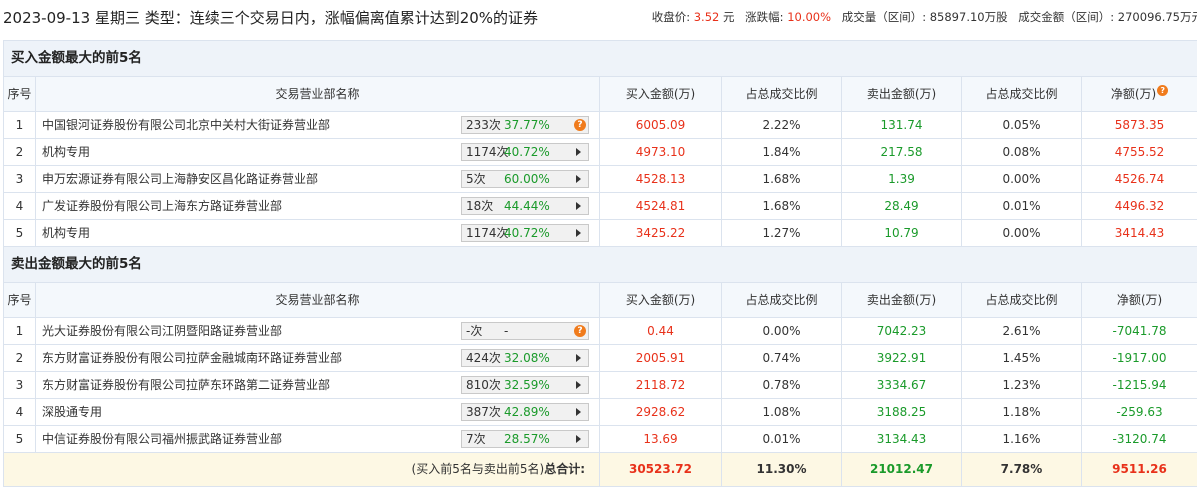  I want to click on sell-amount: 217.58, so click(901, 152).